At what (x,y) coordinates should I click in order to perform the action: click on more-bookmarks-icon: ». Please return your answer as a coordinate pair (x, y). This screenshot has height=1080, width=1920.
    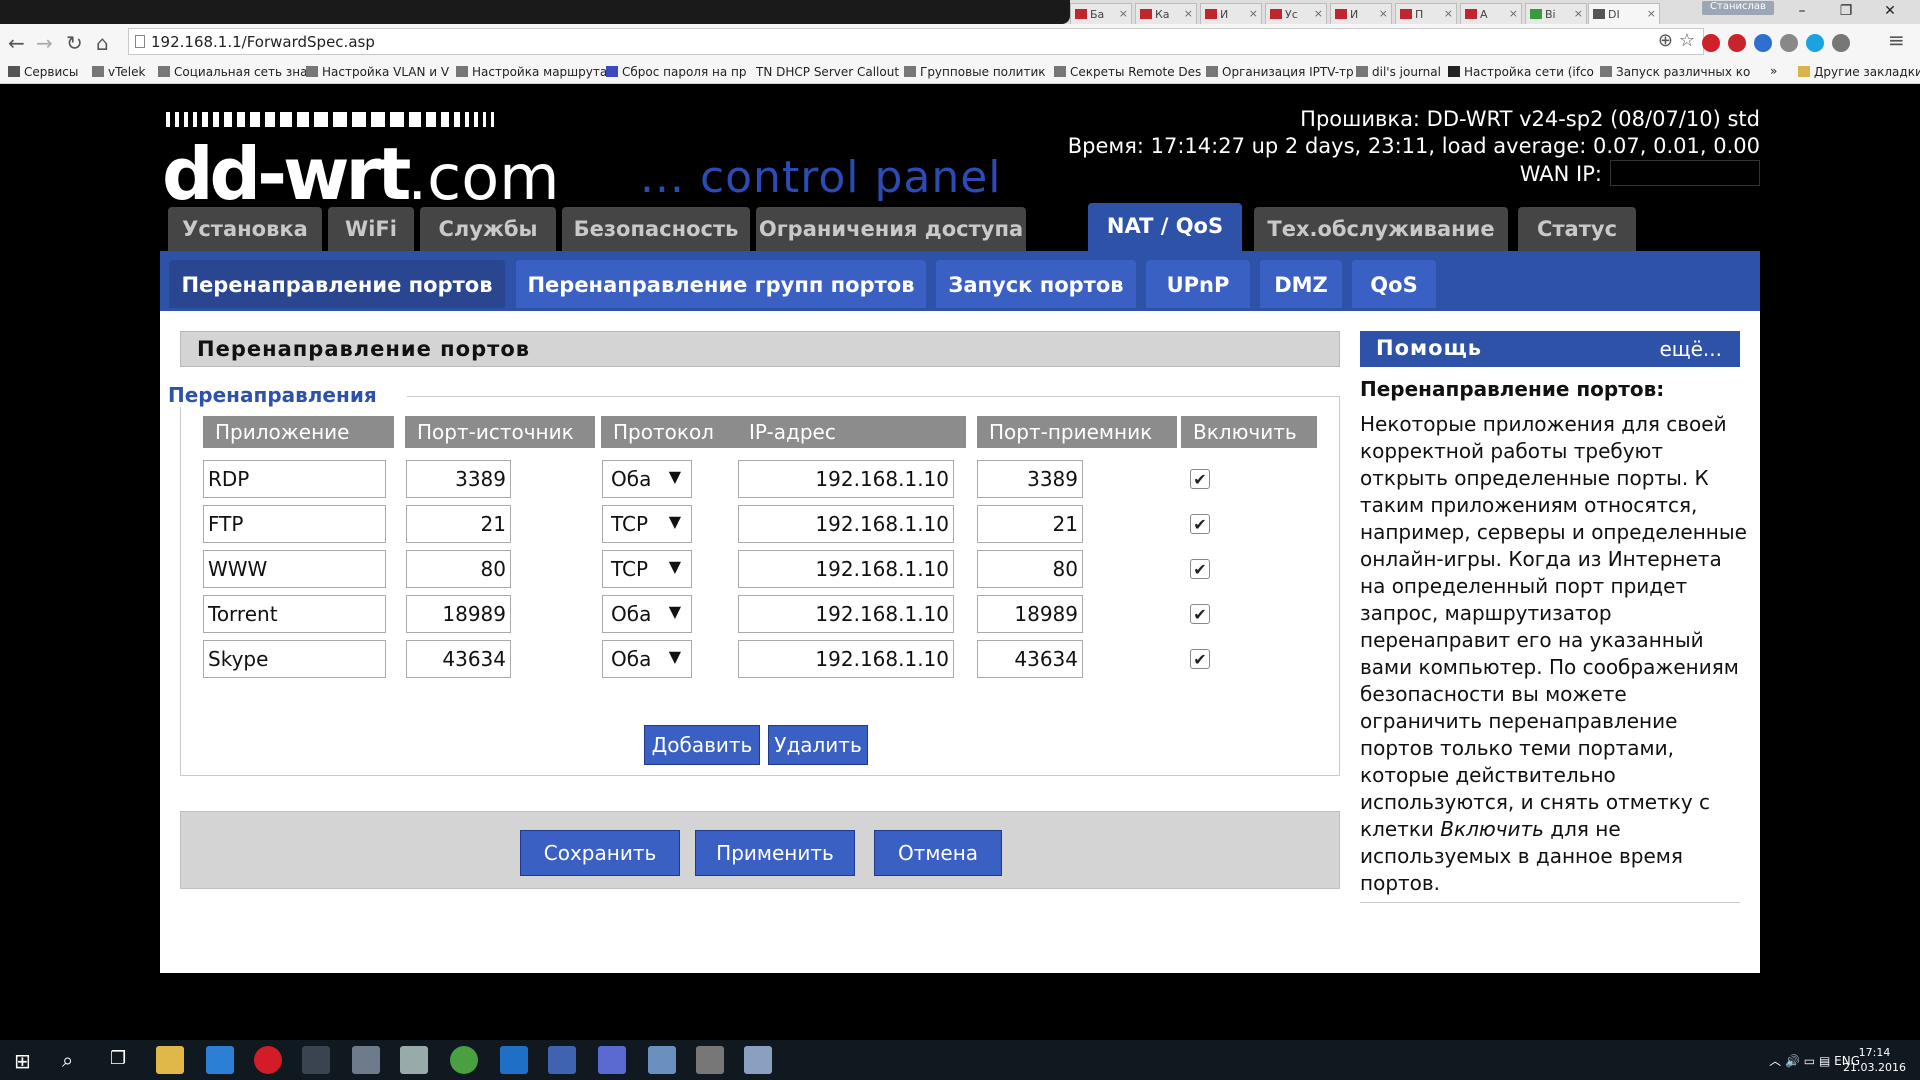
    Looking at the image, I should click on (1773, 71).